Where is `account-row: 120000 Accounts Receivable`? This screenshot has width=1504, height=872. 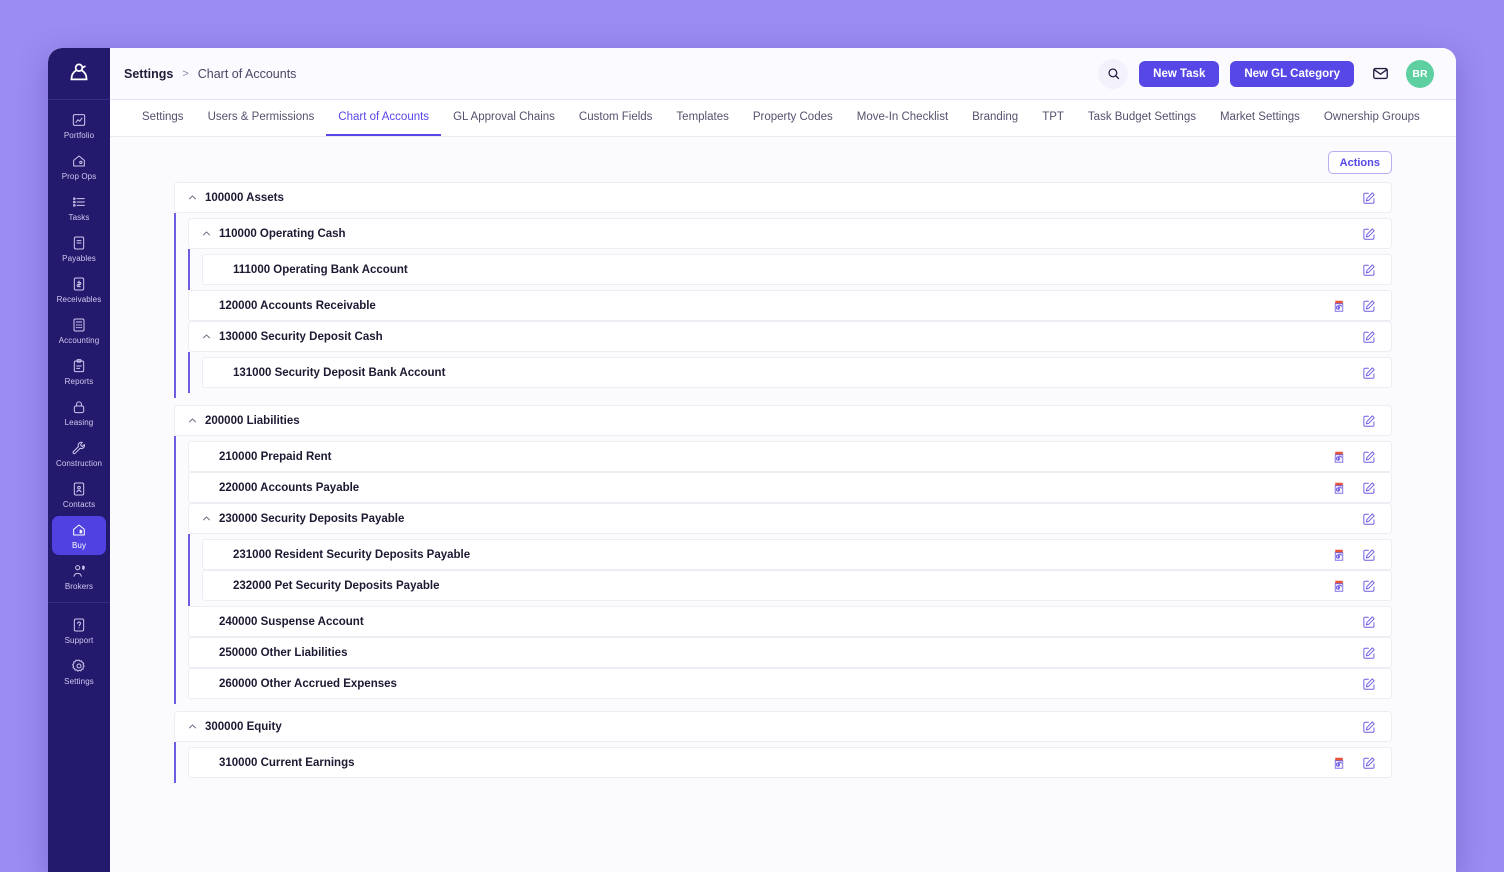
account-row: 120000 Accounts Receivable is located at coordinates (790, 305).